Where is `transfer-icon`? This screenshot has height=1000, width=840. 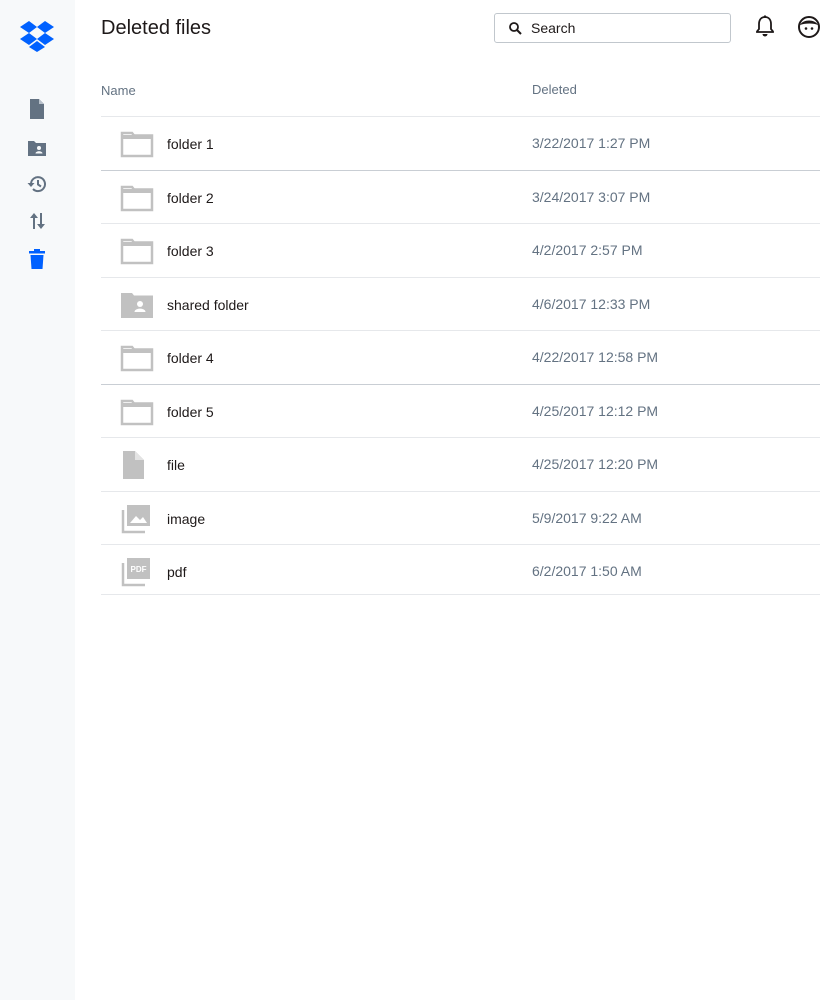
transfer-icon is located at coordinates (37, 221).